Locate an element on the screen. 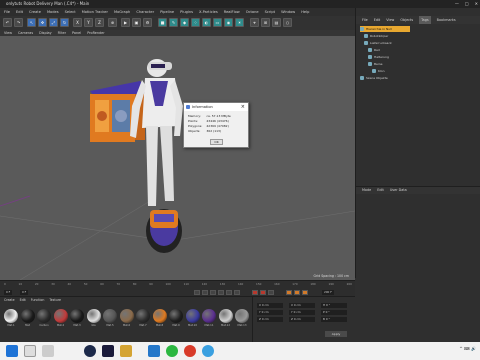 The width and height of the screenshot is (480, 360). menu-plugins: Plugins is located at coordinates (186, 12).